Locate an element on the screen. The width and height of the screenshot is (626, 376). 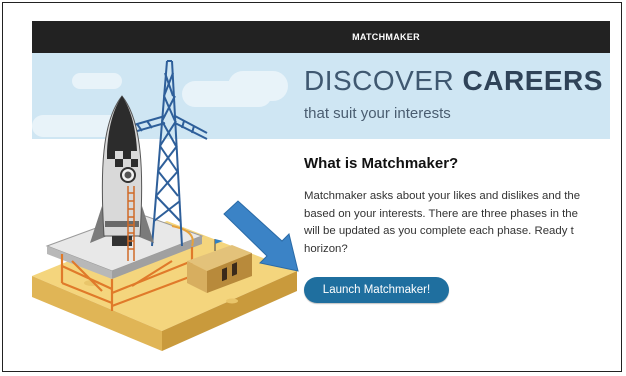
description-line: horizon? is located at coordinates (326, 248).